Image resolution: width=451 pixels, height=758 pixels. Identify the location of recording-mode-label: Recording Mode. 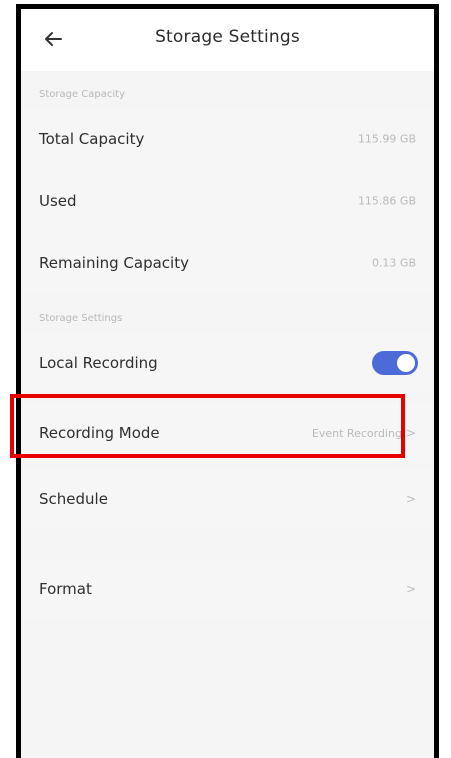
(99, 433).